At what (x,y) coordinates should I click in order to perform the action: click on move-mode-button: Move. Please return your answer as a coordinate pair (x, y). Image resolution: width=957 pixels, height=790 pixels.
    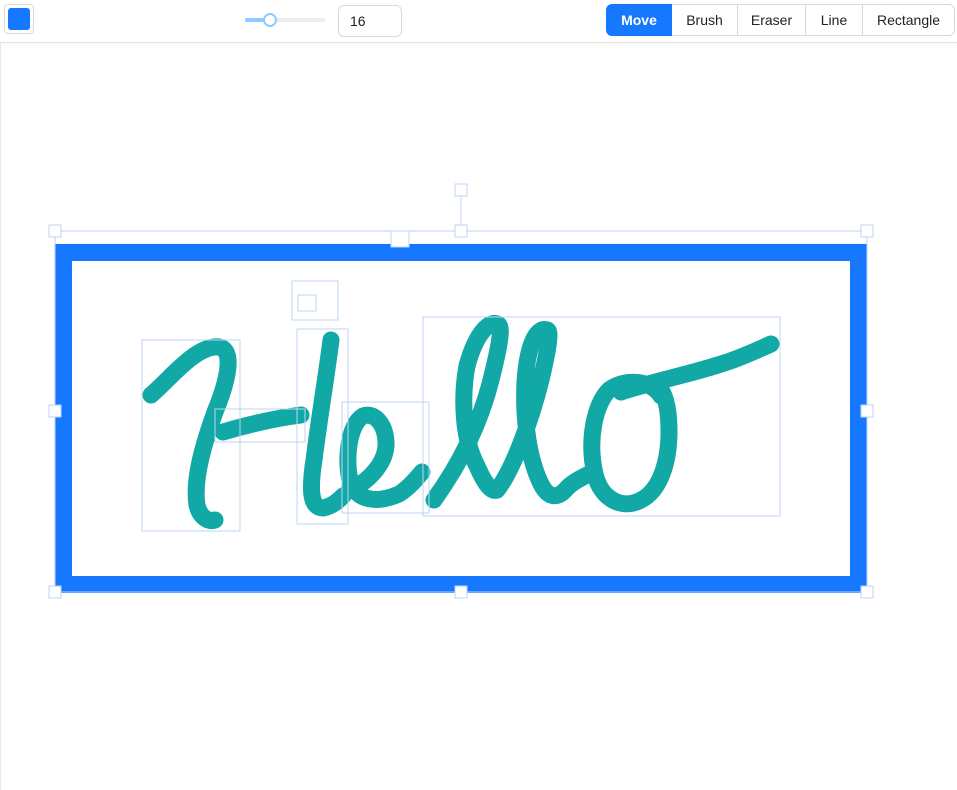
    Looking at the image, I should click on (639, 20).